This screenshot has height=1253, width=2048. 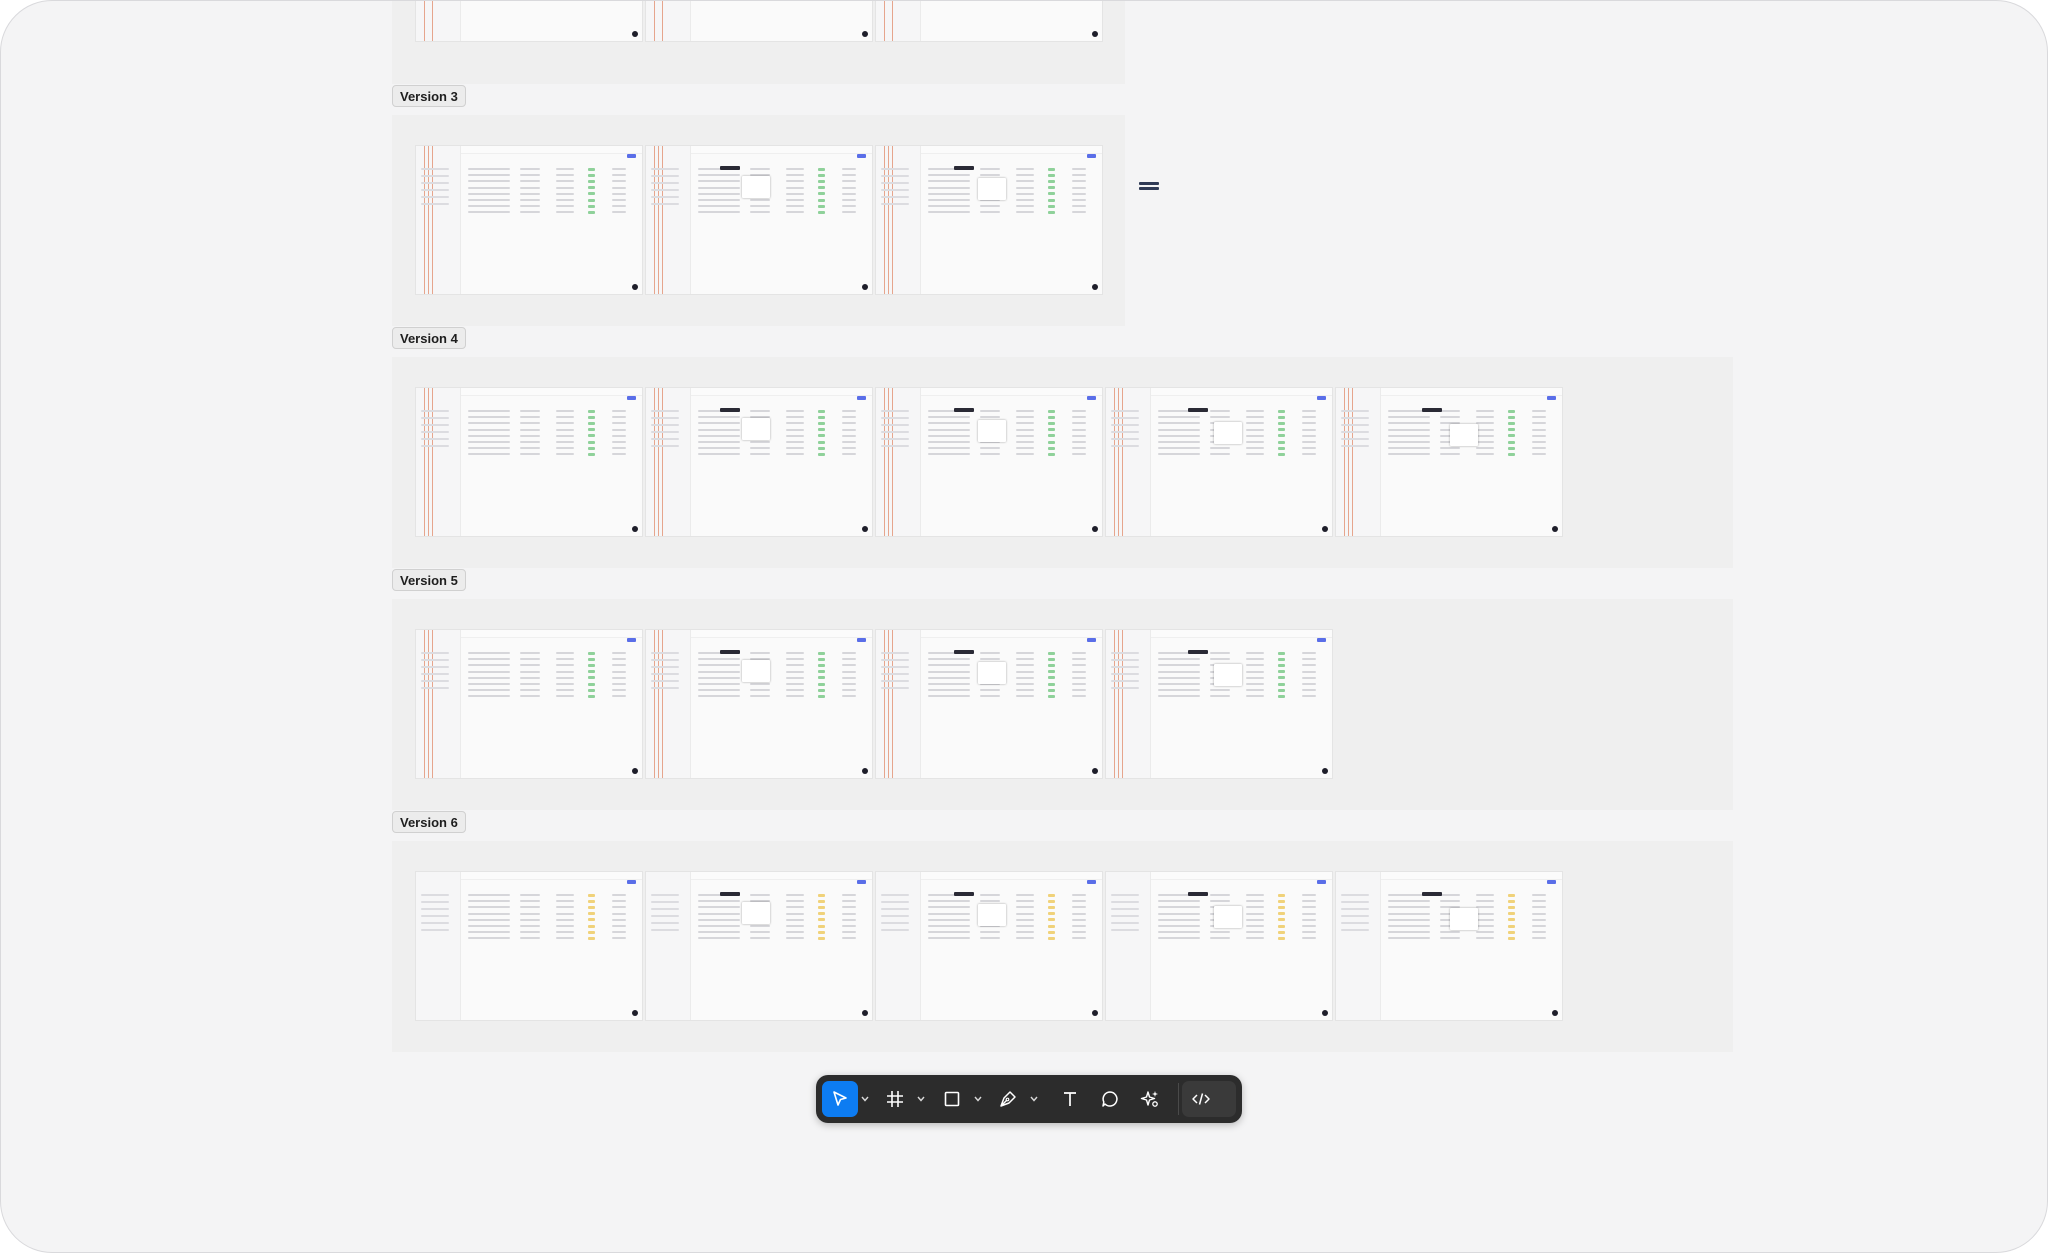 I want to click on comment-bubble-icon, so click(x=1110, y=1099).